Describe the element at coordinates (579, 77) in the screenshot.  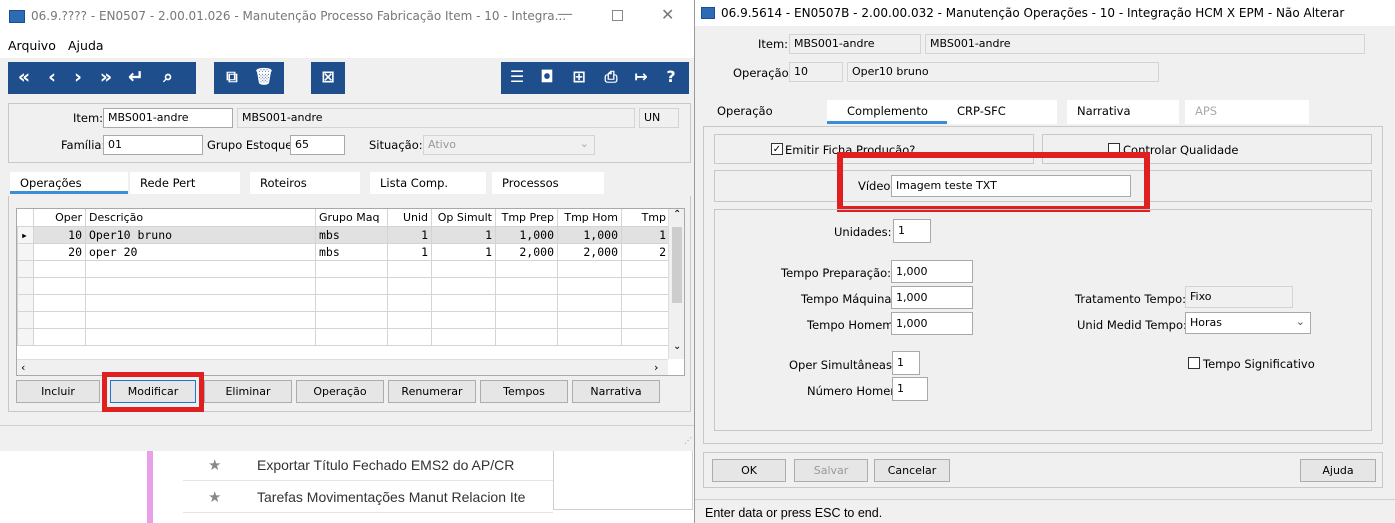
I see `tree-icon: ⊞` at that location.